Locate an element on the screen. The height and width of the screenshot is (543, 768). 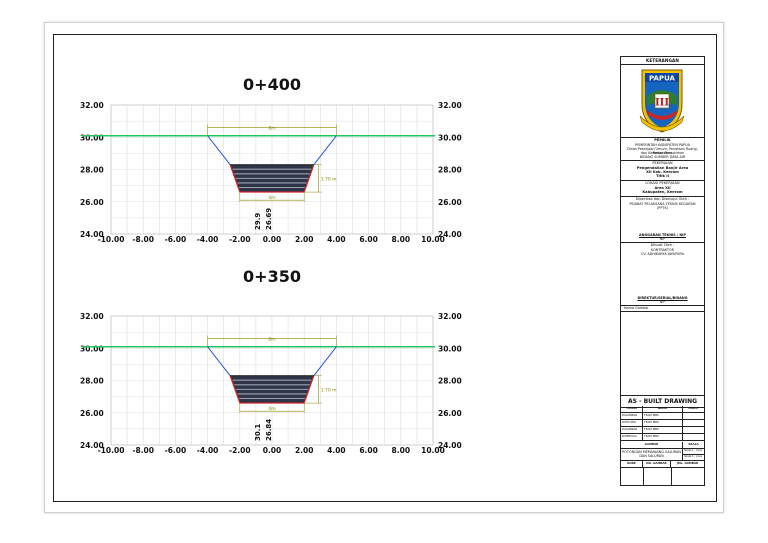
sheet-count-header: JML. GAMBAR is located at coordinates (687, 464).